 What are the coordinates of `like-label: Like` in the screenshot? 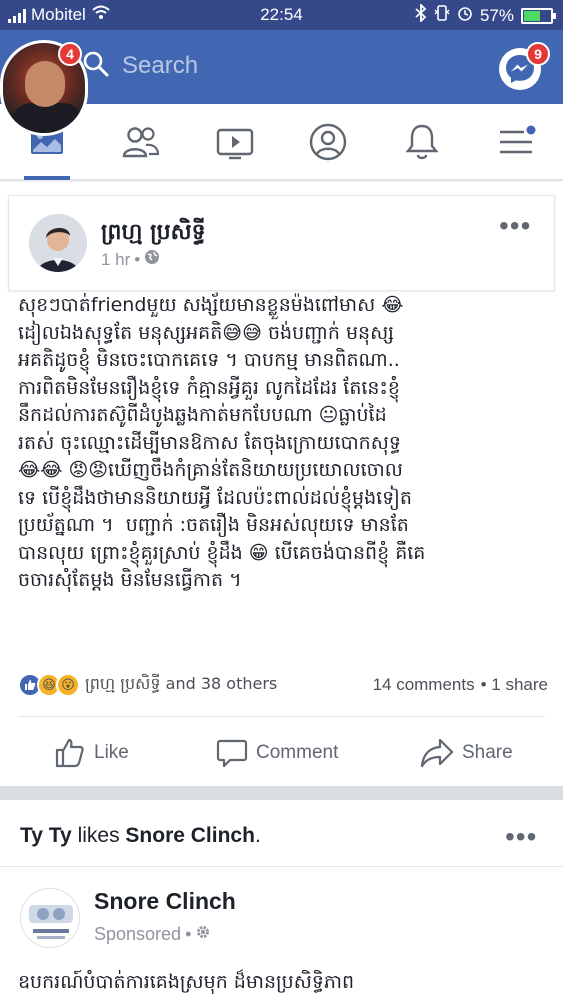 It's located at (111, 752).